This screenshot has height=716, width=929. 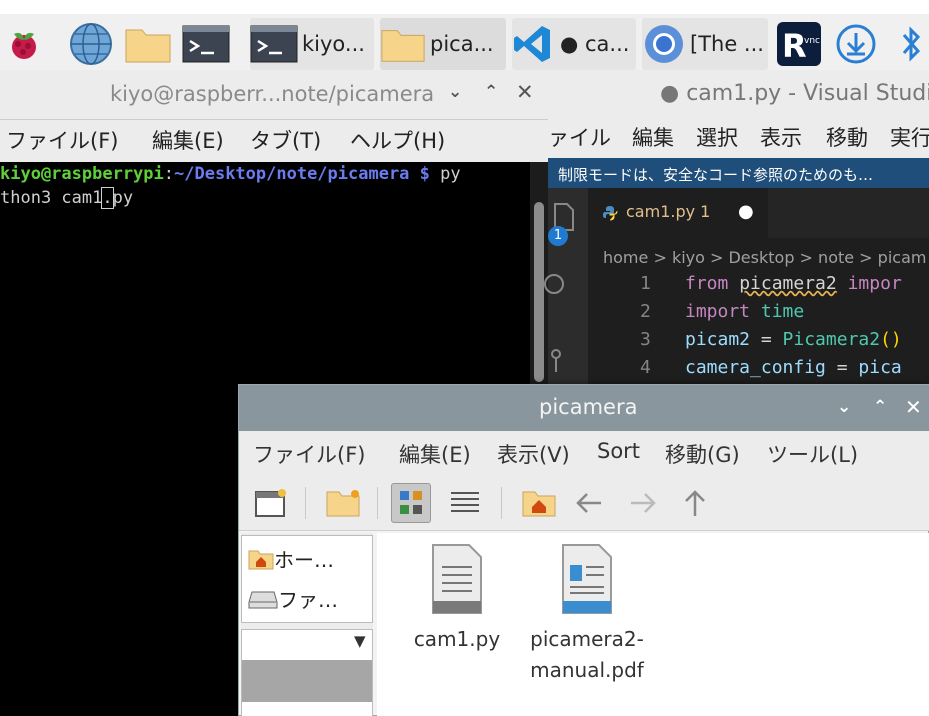 I want to click on terminal-button, so click(x=208, y=44).